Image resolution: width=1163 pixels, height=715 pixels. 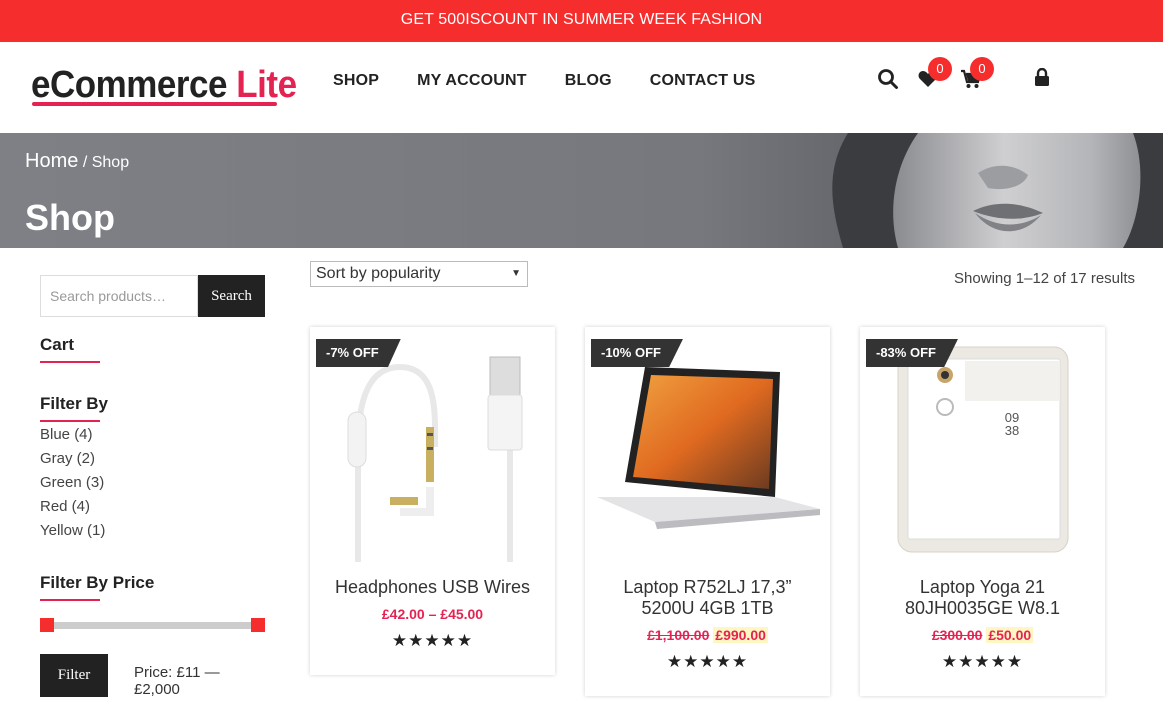 What do you see at coordinates (266, 85) in the screenshot?
I see `logo-text-accent: Lite` at bounding box center [266, 85].